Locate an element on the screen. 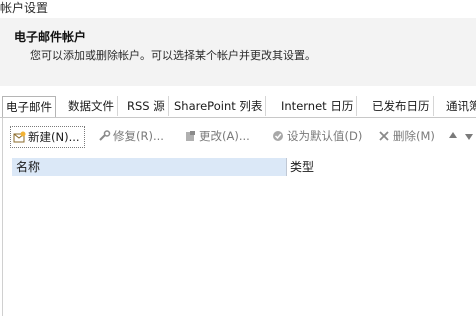  delete-account-label: 删除(M) is located at coordinates (414, 136).